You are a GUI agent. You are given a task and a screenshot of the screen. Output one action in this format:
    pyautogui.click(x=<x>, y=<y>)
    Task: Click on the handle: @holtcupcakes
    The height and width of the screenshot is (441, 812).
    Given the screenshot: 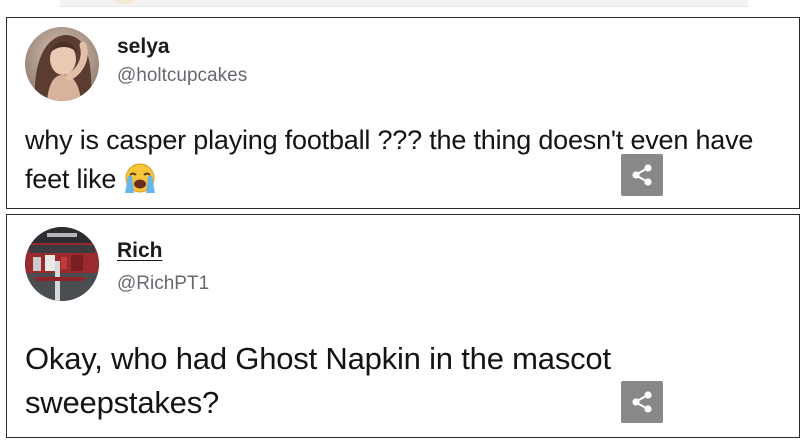 What is the action you would take?
    pyautogui.click(x=182, y=76)
    